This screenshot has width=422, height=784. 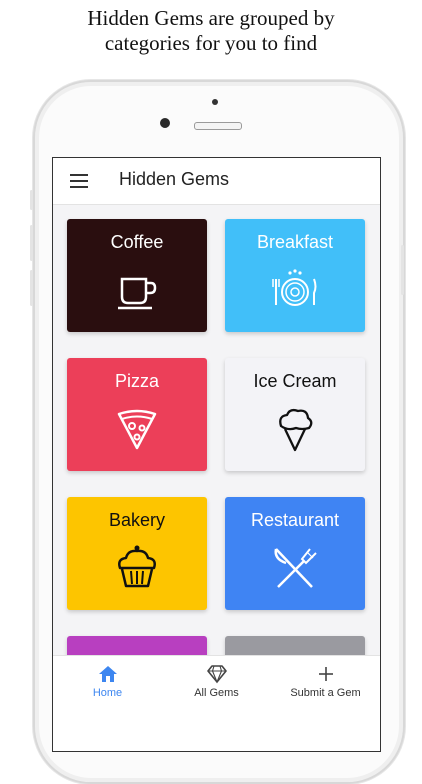 I want to click on plus-icon, so click(x=325, y=674).